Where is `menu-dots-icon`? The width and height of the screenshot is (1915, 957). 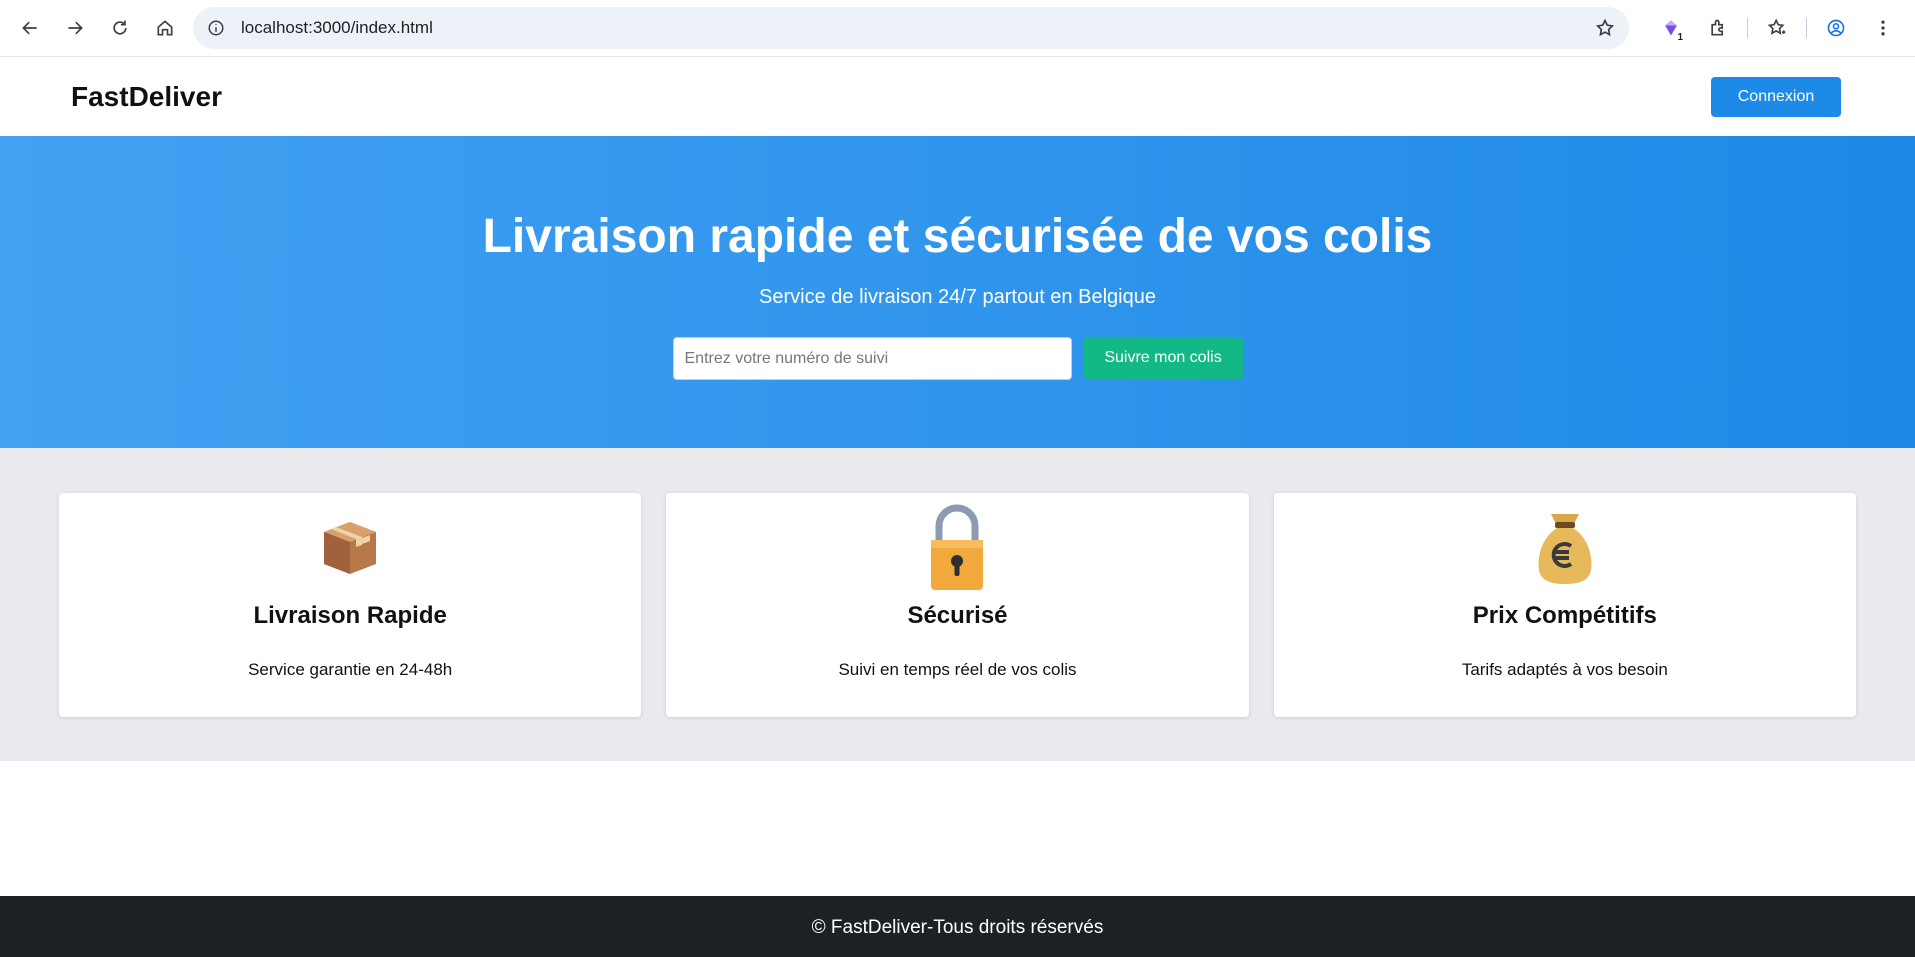 menu-dots-icon is located at coordinates (1883, 28).